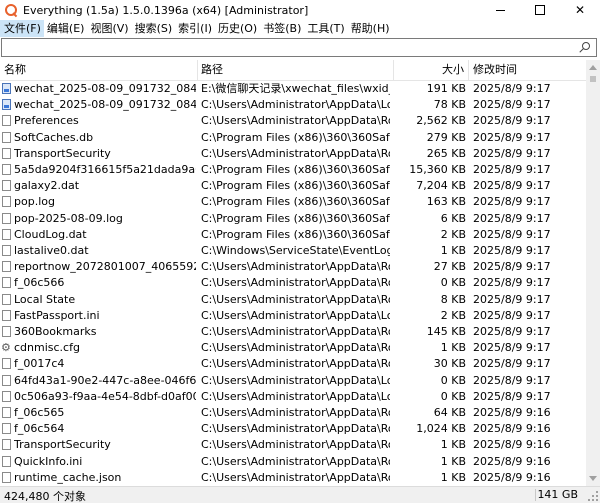  I want to click on file-name: TransportSecurity, so click(62, 445).